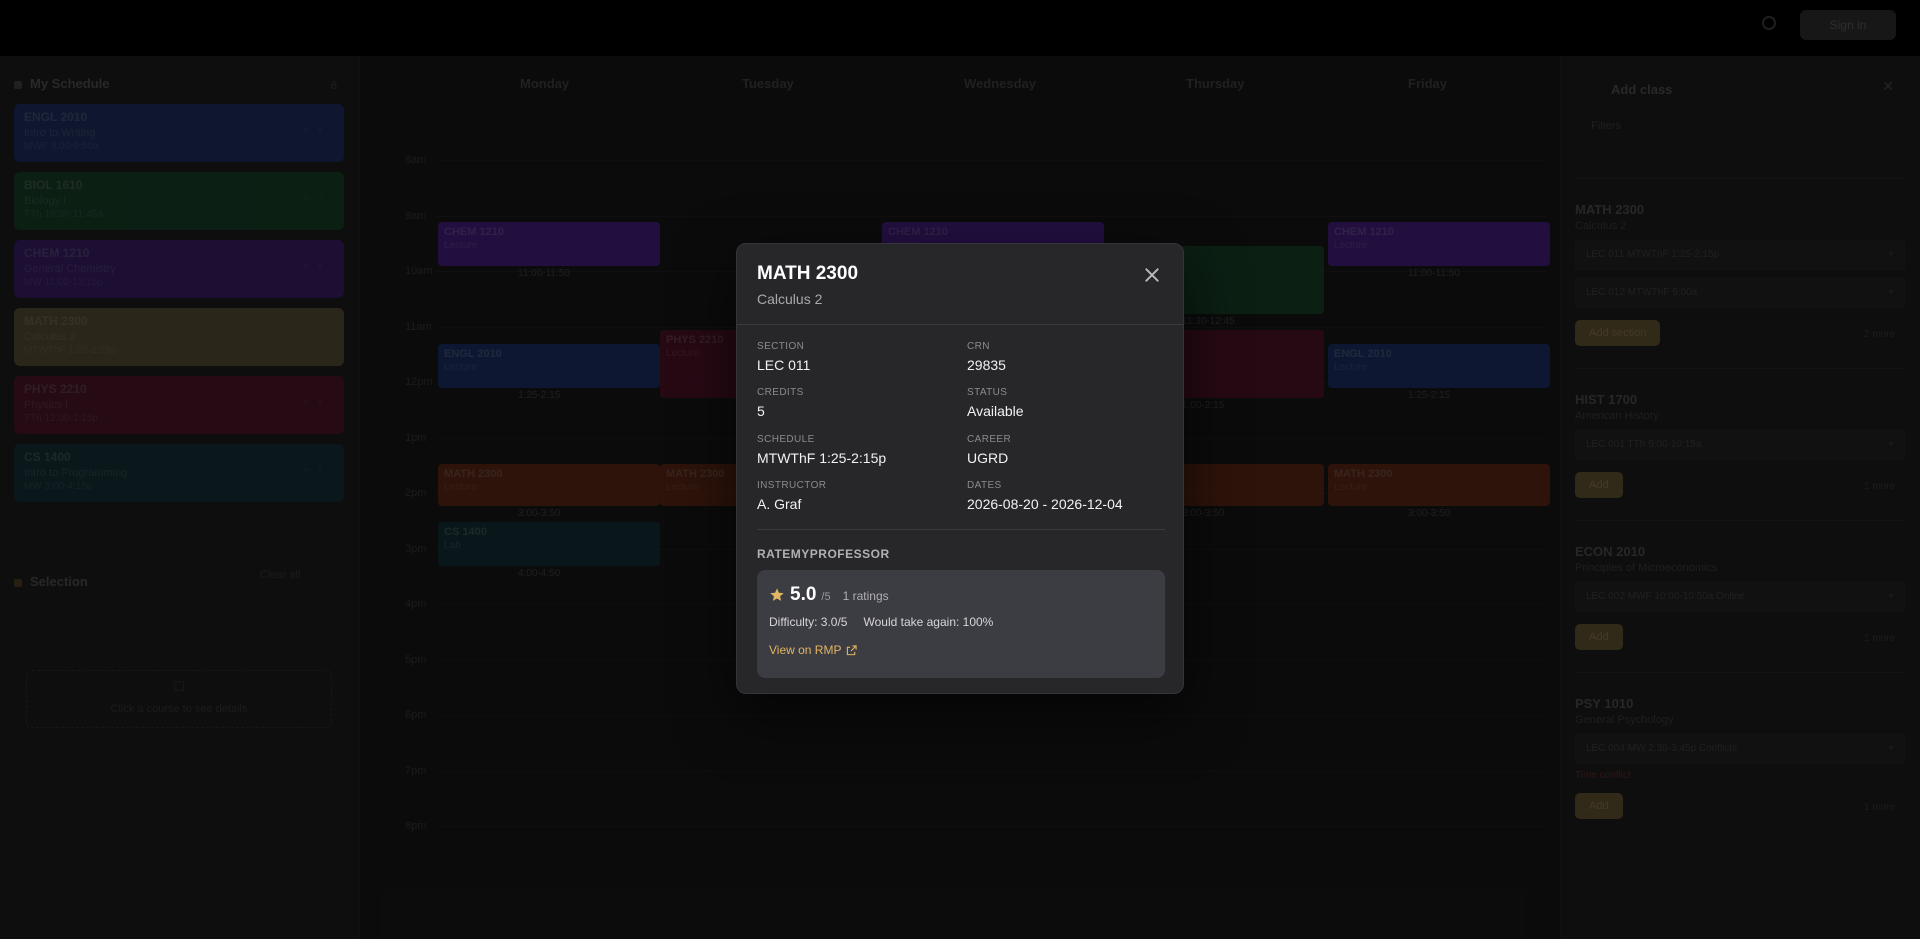 Image resolution: width=1920 pixels, height=939 pixels. What do you see at coordinates (780, 403) in the screenshot?
I see `credits-field: CREDITS 5` at bounding box center [780, 403].